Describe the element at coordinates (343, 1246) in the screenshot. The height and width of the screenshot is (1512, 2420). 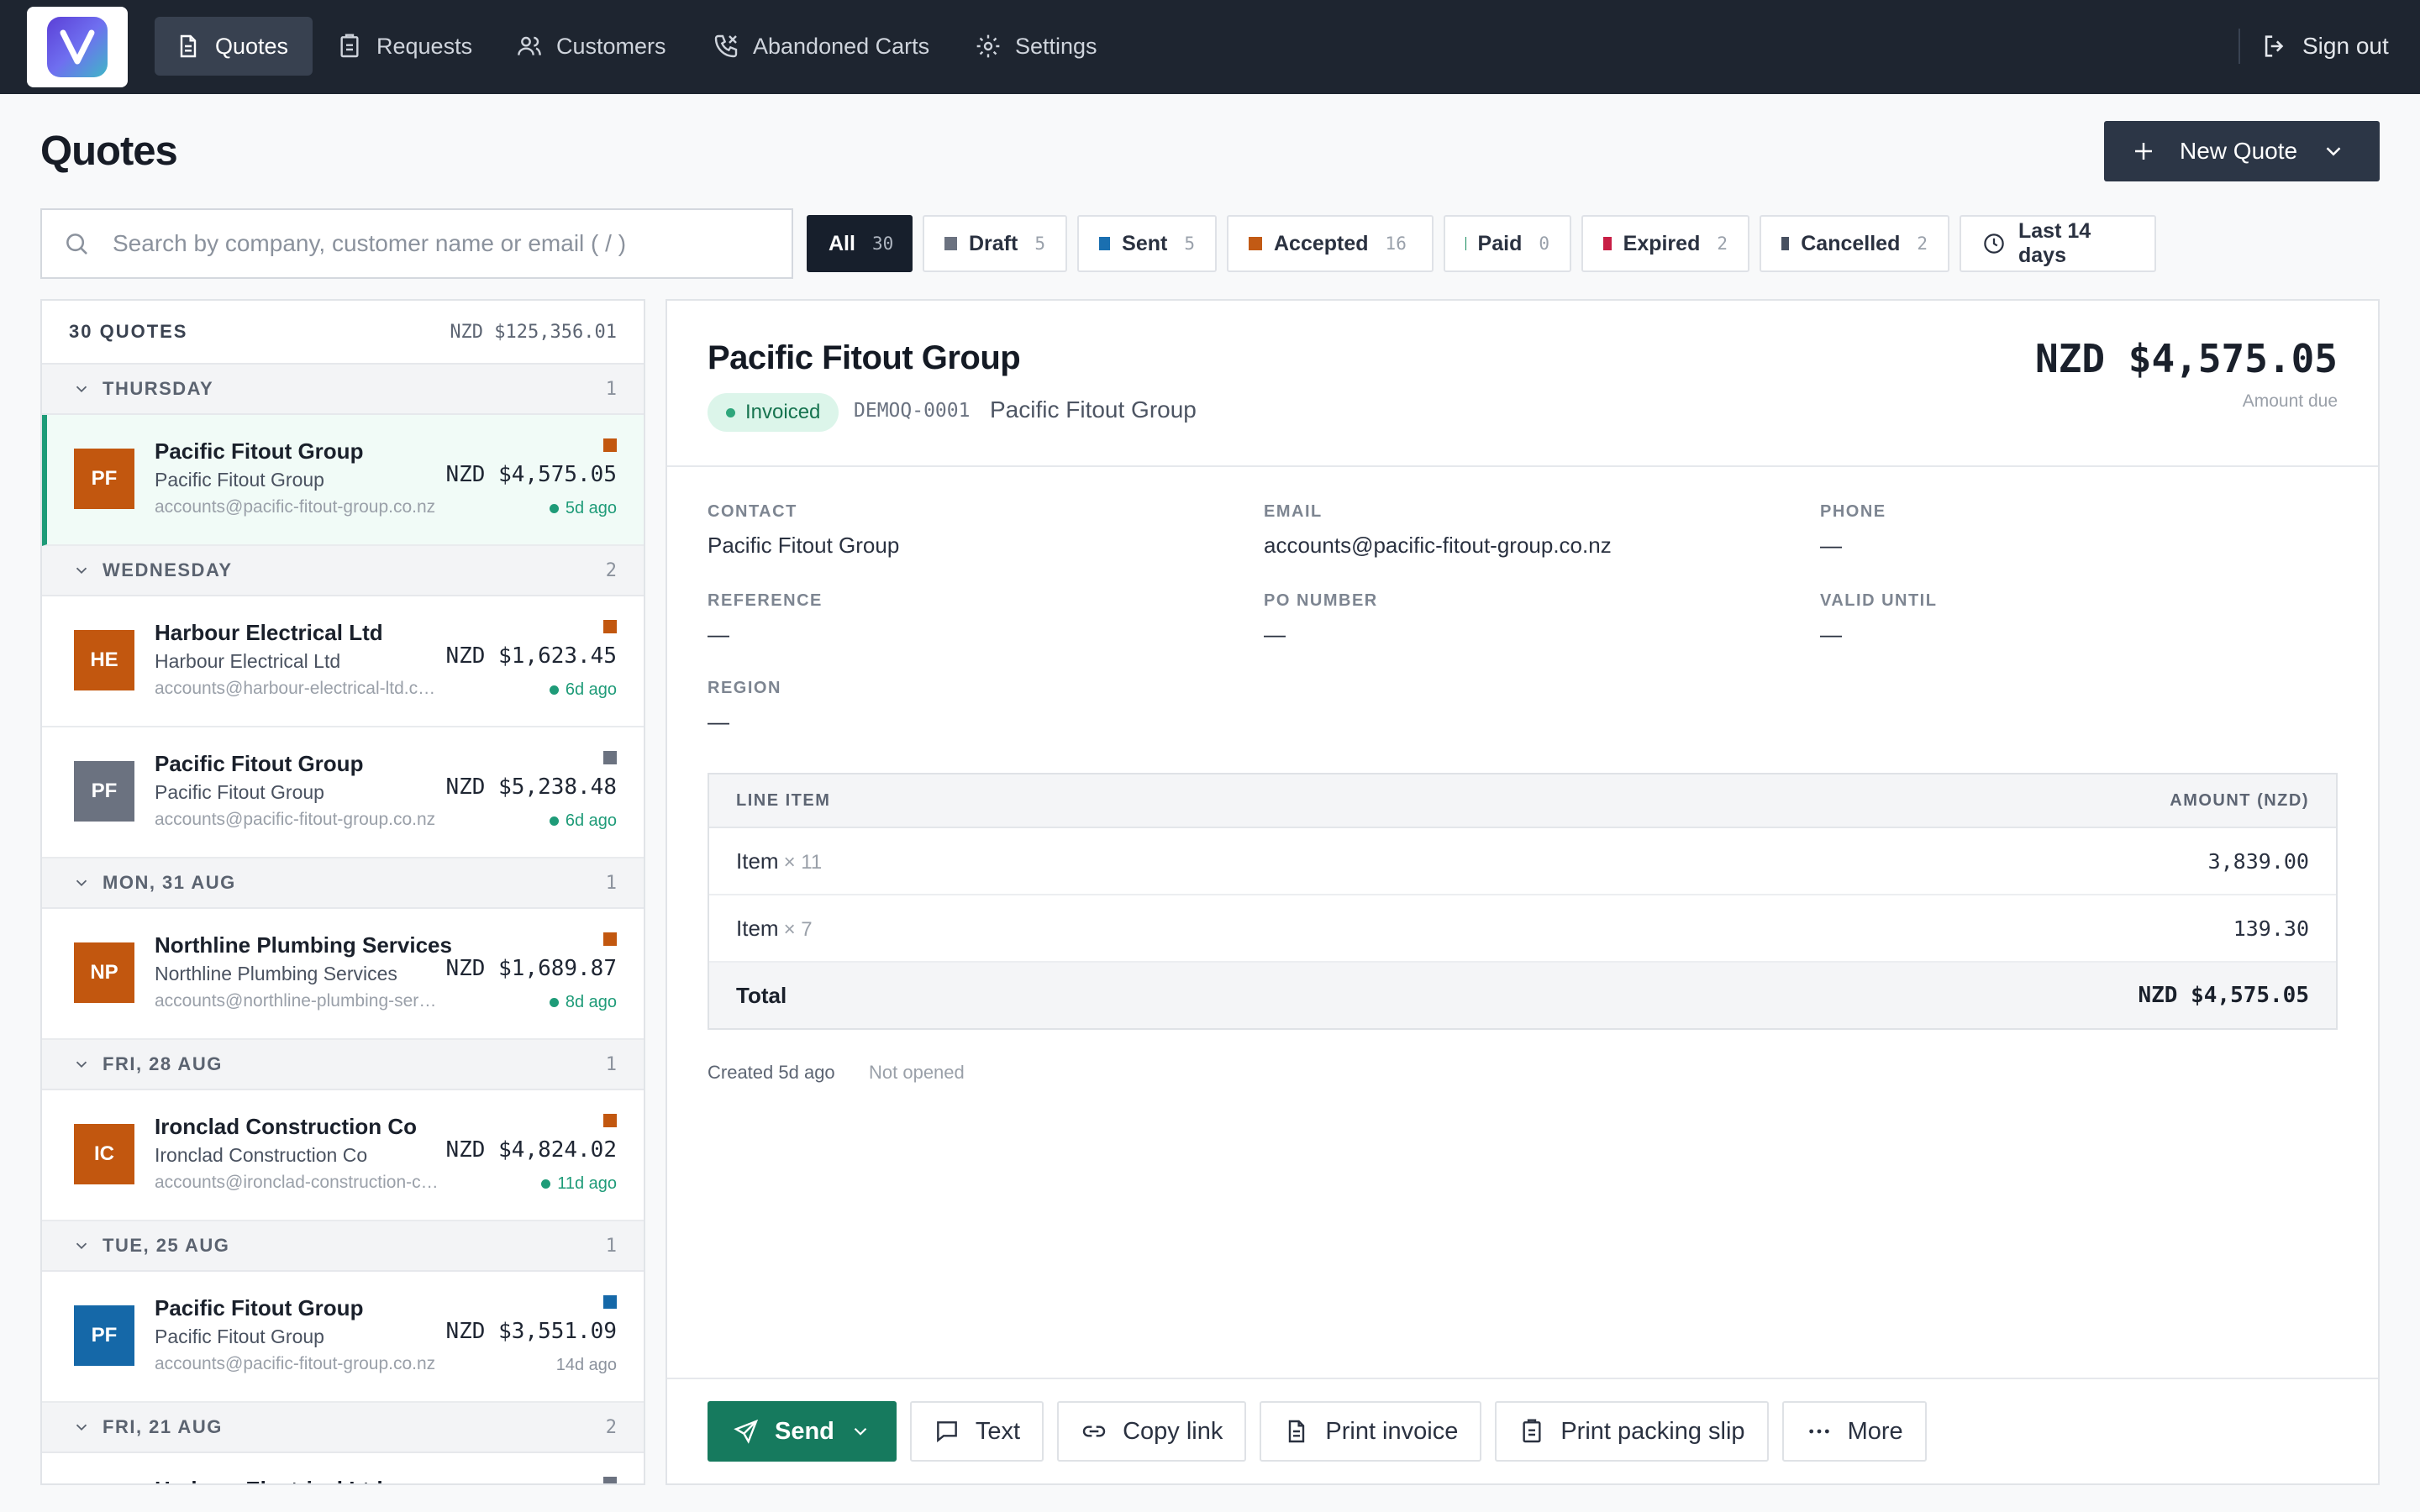
I see `group-header: TUE, 25 AUG 1` at that location.